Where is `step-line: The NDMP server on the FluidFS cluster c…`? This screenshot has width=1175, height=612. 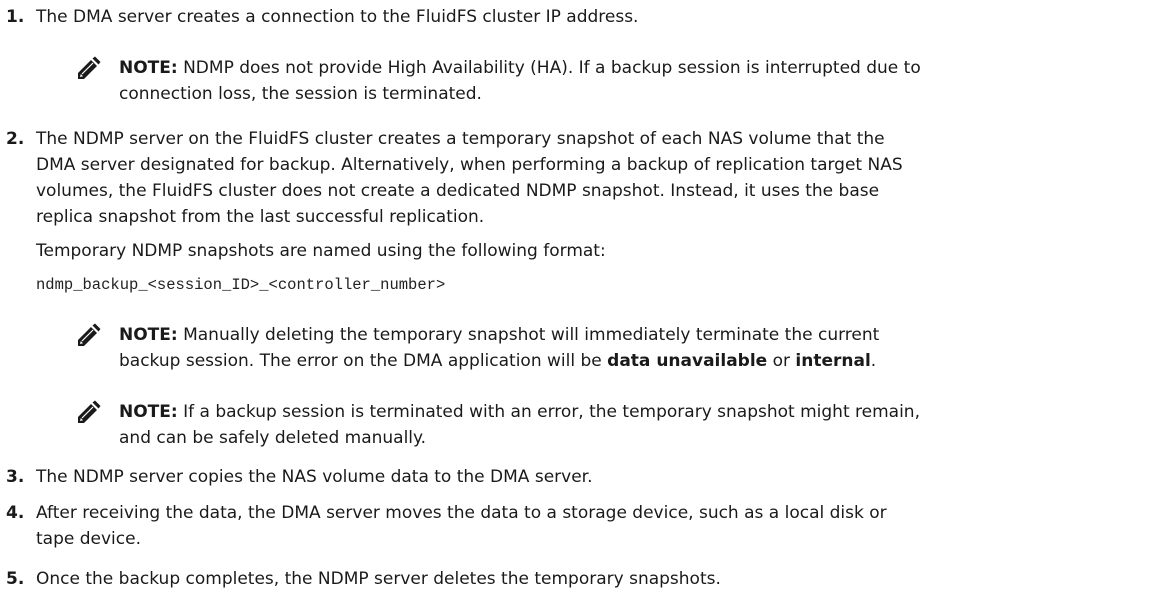 step-line: The NDMP server on the FluidFS cluster c… is located at coordinates (460, 139).